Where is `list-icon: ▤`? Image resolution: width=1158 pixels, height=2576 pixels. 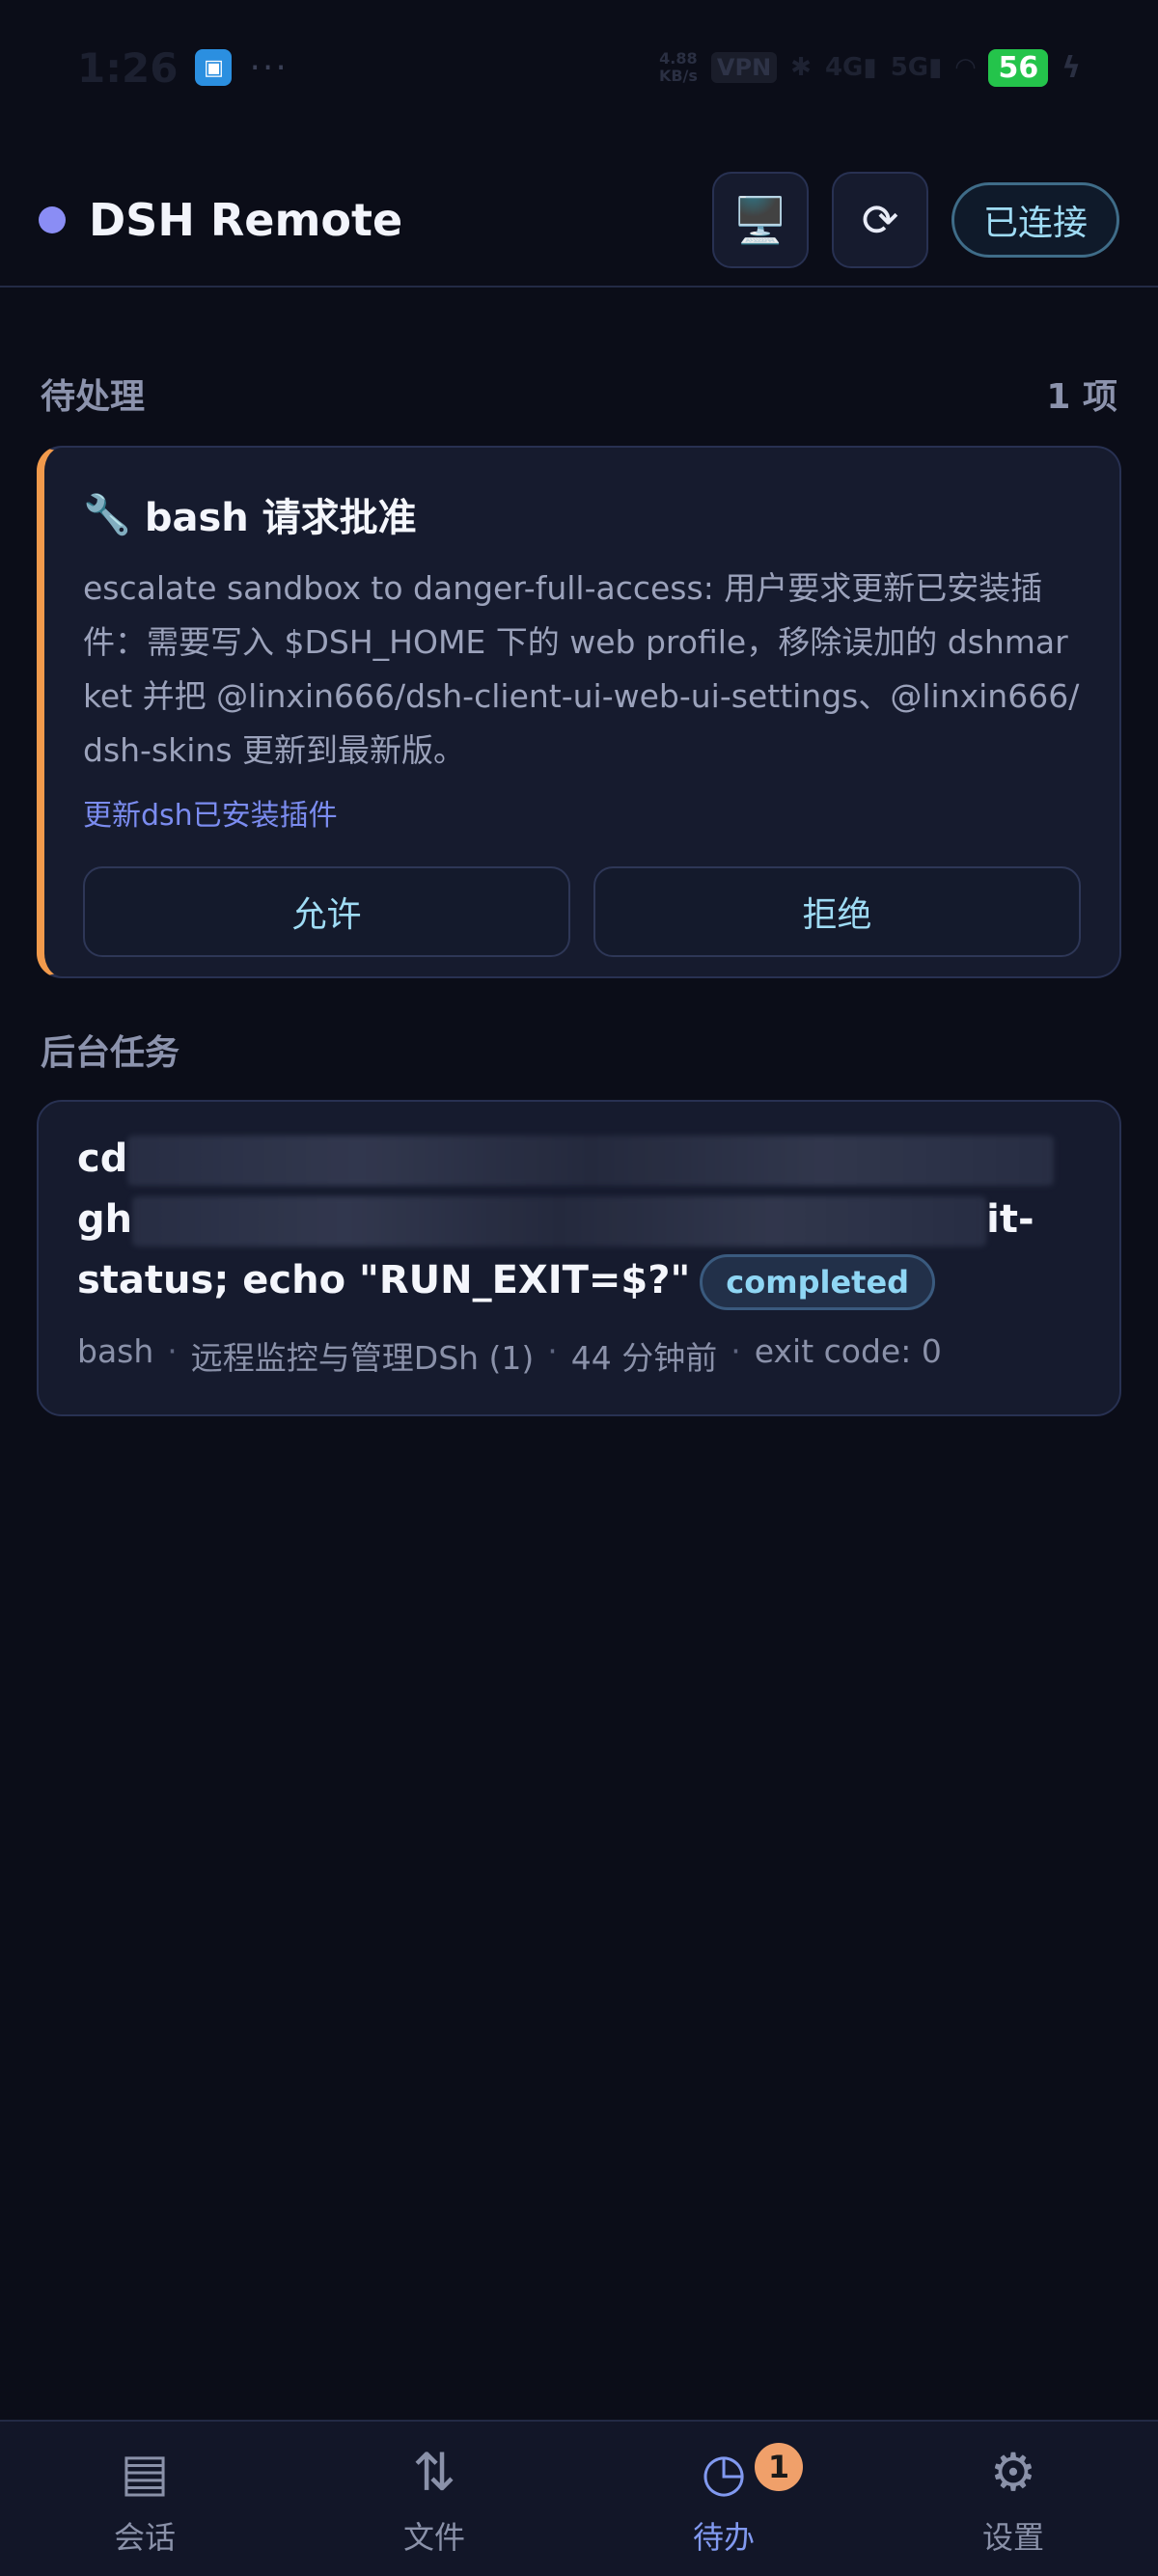
list-icon: ▤ is located at coordinates (145, 2473).